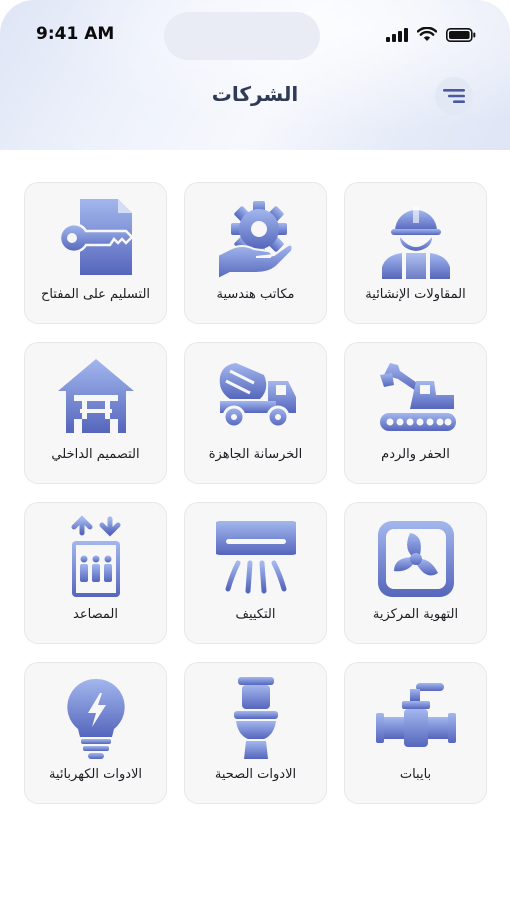  Describe the element at coordinates (255, 614) in the screenshot. I see `category-label: التكييف` at that location.